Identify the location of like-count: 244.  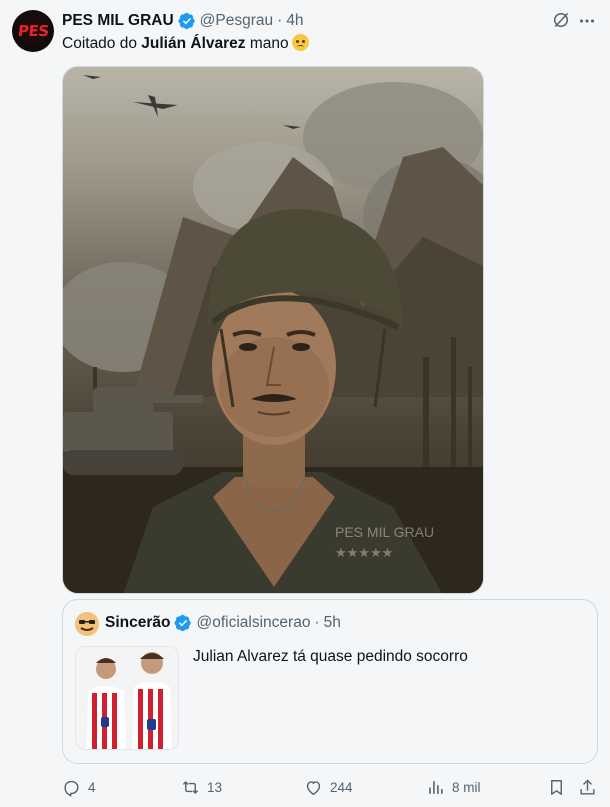
(341, 787).